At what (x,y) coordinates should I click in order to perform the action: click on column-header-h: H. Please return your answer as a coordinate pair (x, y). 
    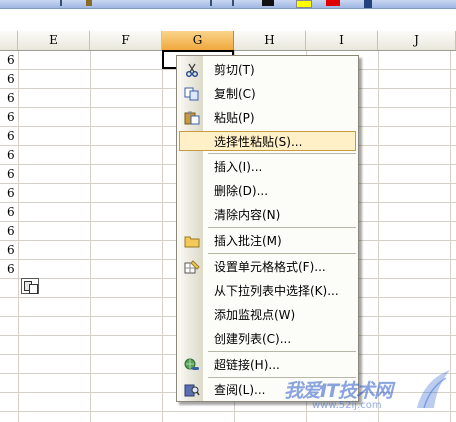
    Looking at the image, I should click on (270, 40).